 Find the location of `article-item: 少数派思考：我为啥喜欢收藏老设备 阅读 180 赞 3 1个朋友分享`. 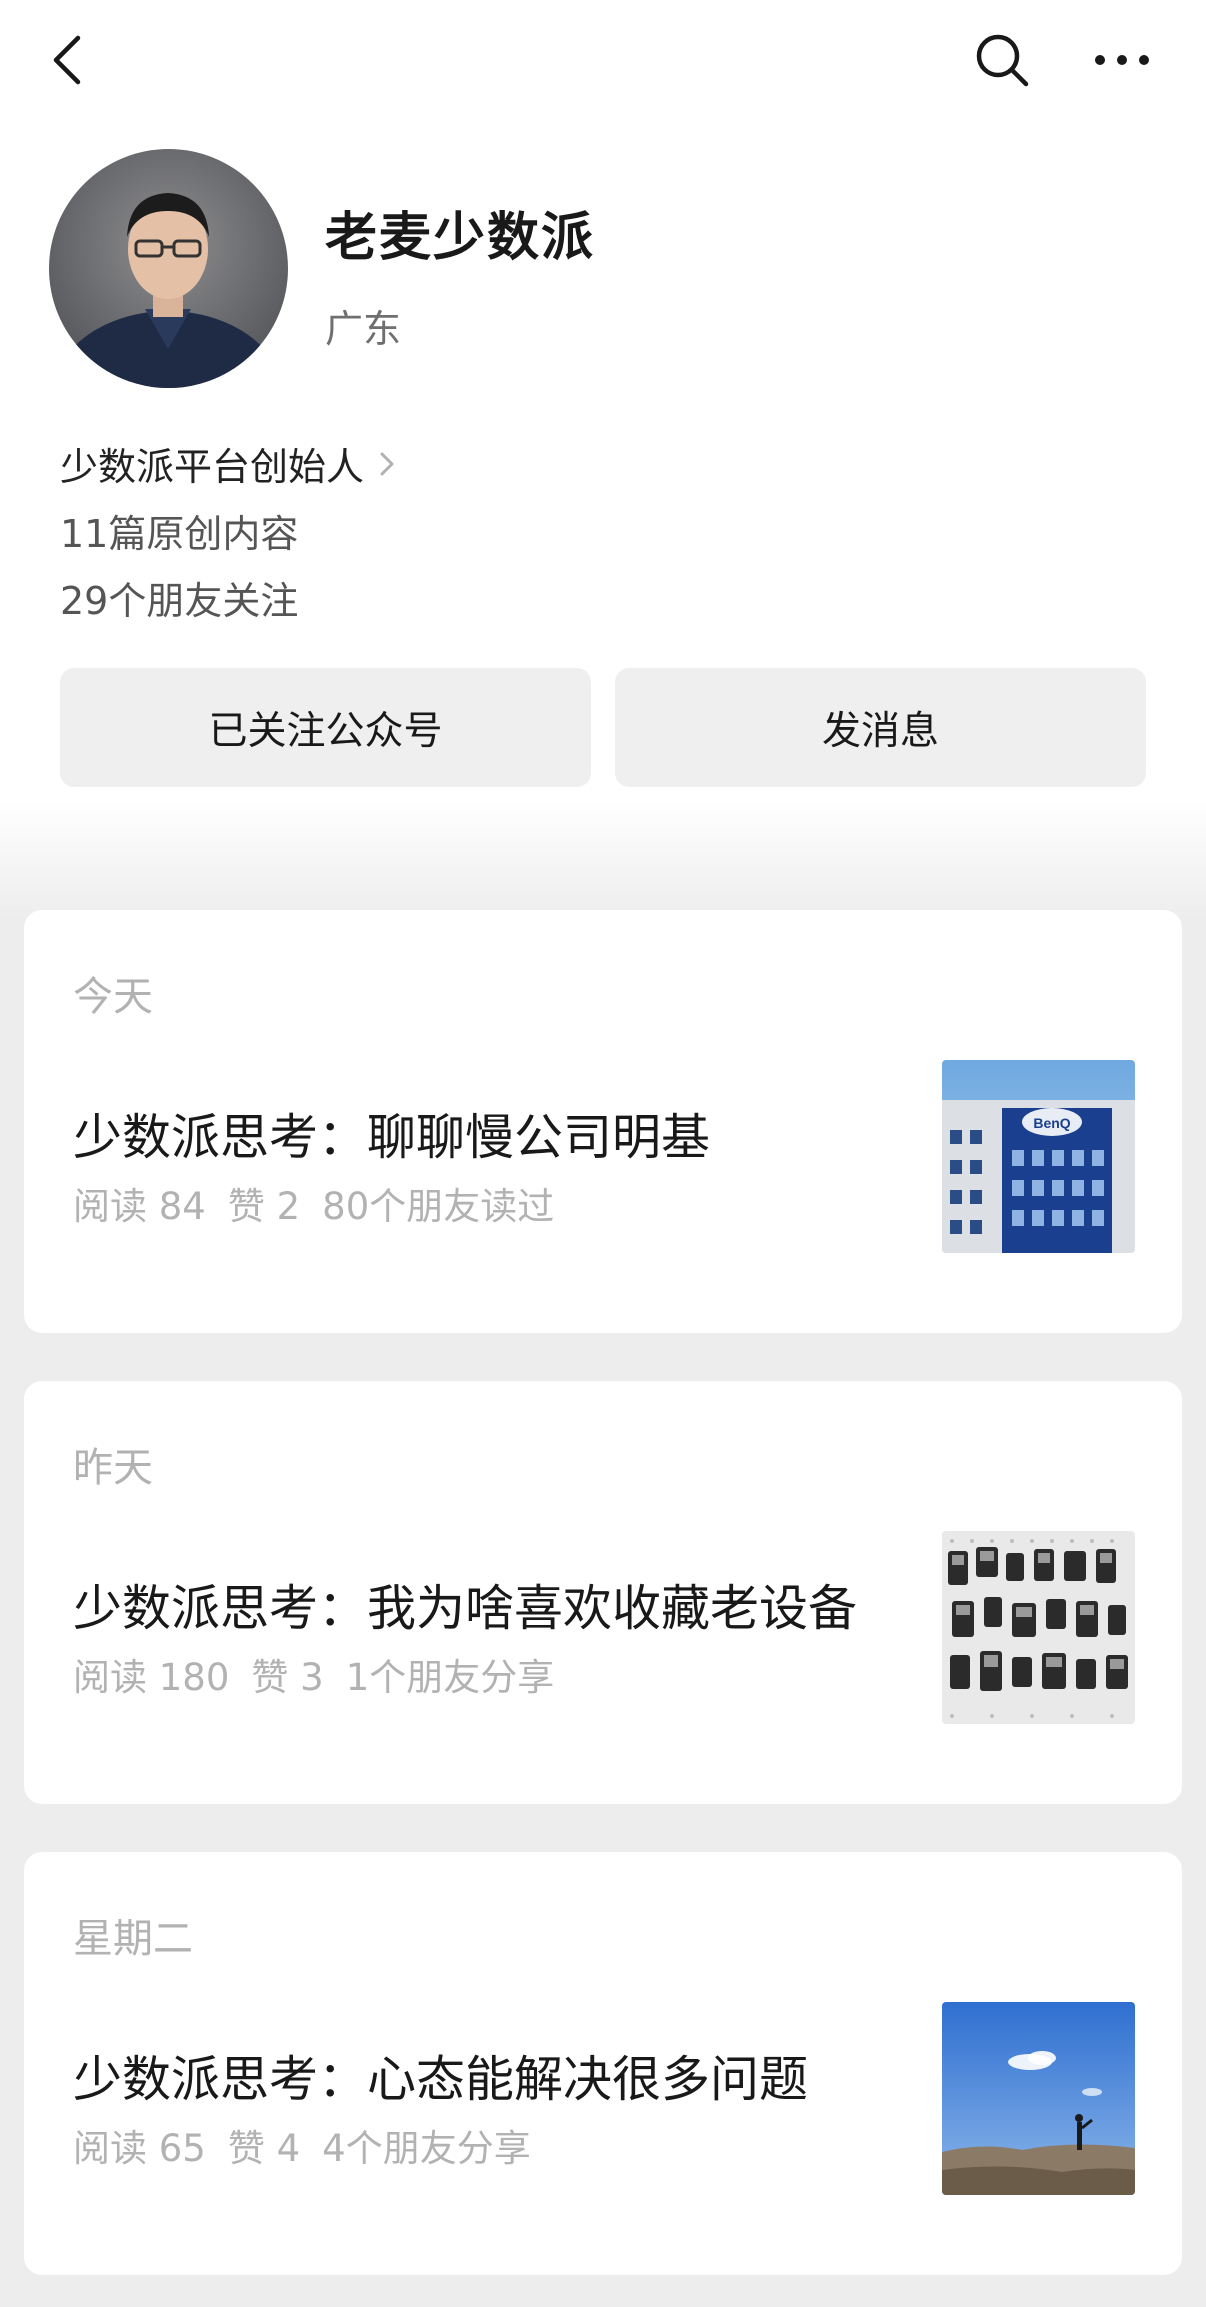

article-item: 少数派思考：我为啥喜欢收藏老设备 阅读 180 赞 3 1个朋友分享 is located at coordinates (603, 1631).